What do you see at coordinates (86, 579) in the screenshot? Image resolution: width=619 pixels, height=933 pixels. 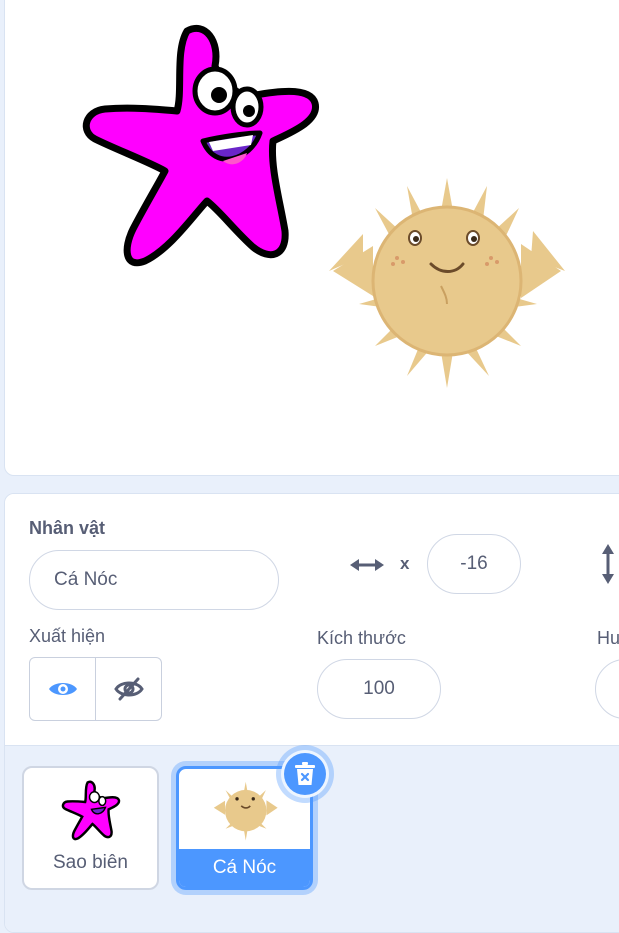 I see `sprite-name-value: Cá Nóc` at bounding box center [86, 579].